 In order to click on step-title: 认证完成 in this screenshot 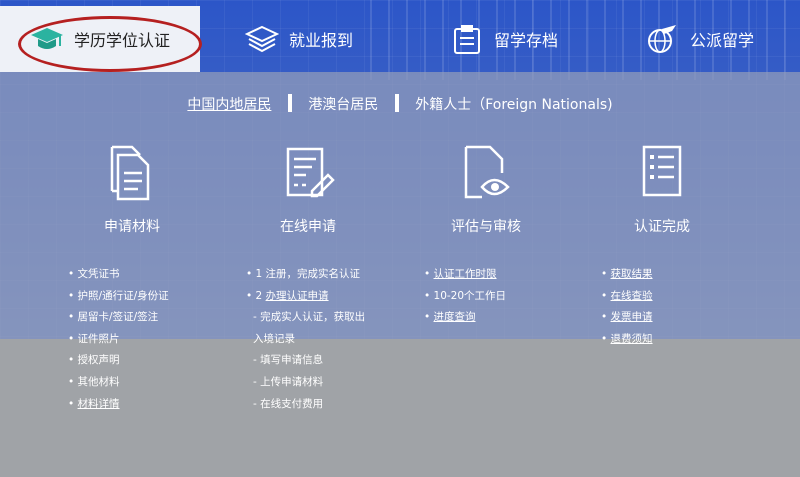, I will do `click(662, 227)`.